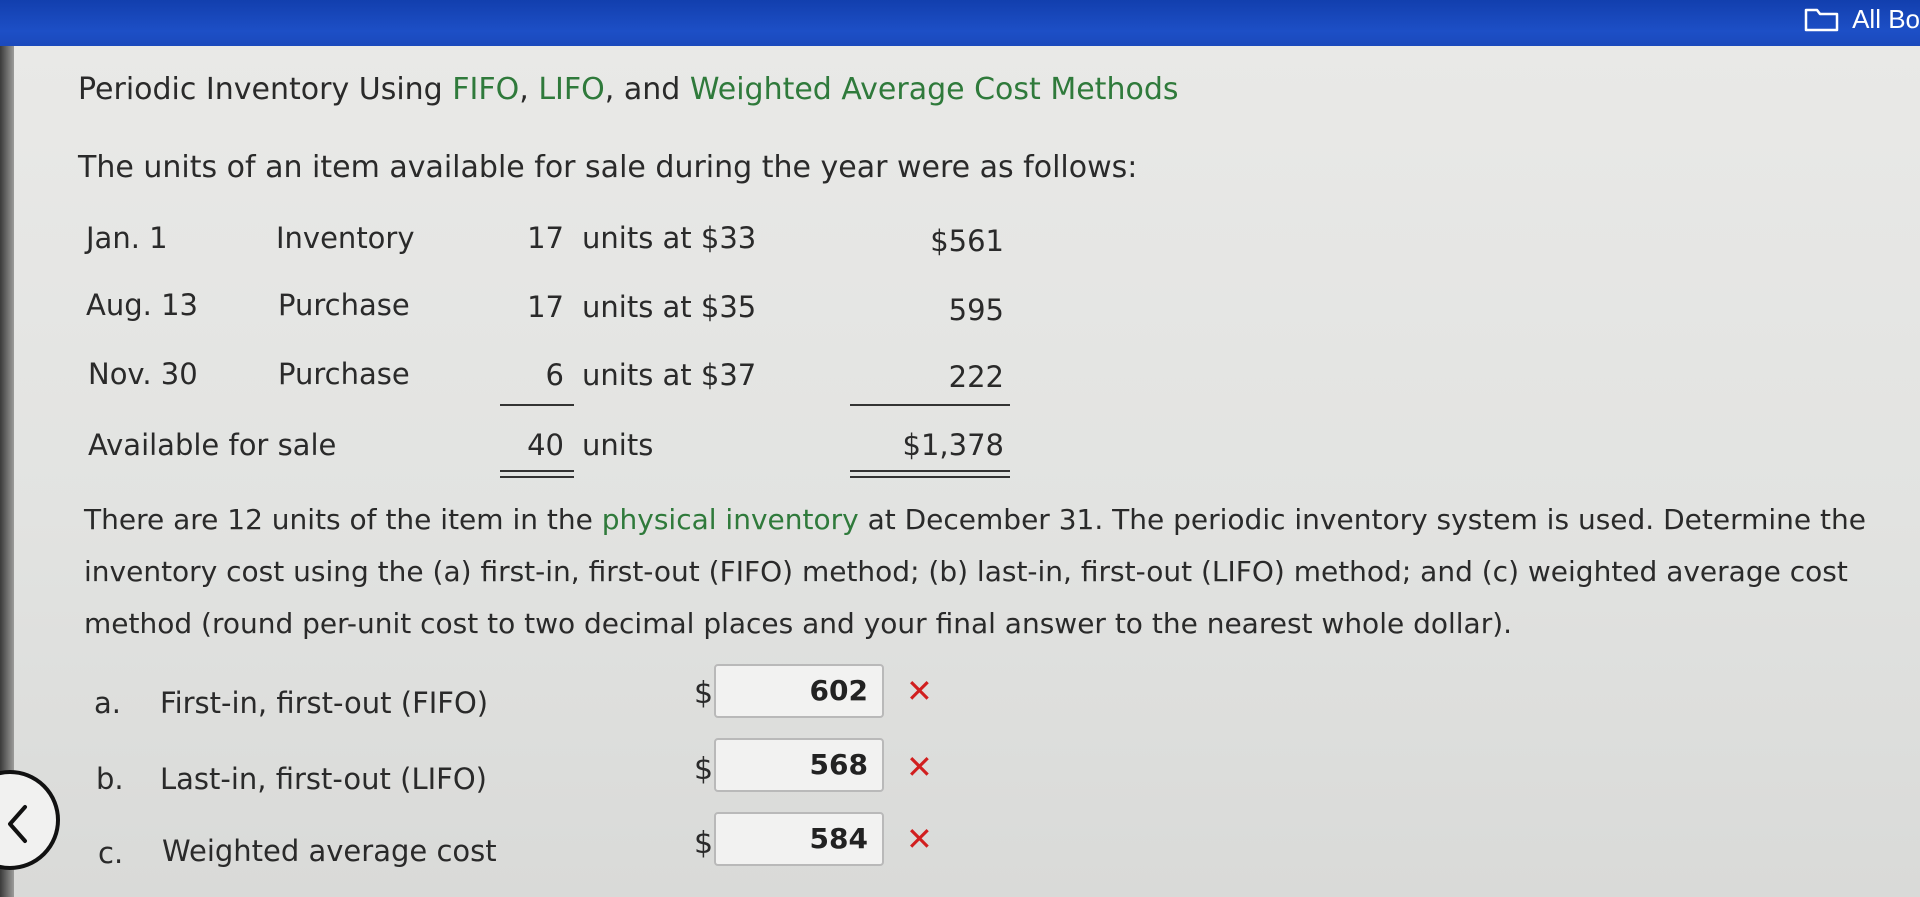 The width and height of the screenshot is (1920, 897). I want to click on weighted-average-answer-input: 584, so click(799, 839).